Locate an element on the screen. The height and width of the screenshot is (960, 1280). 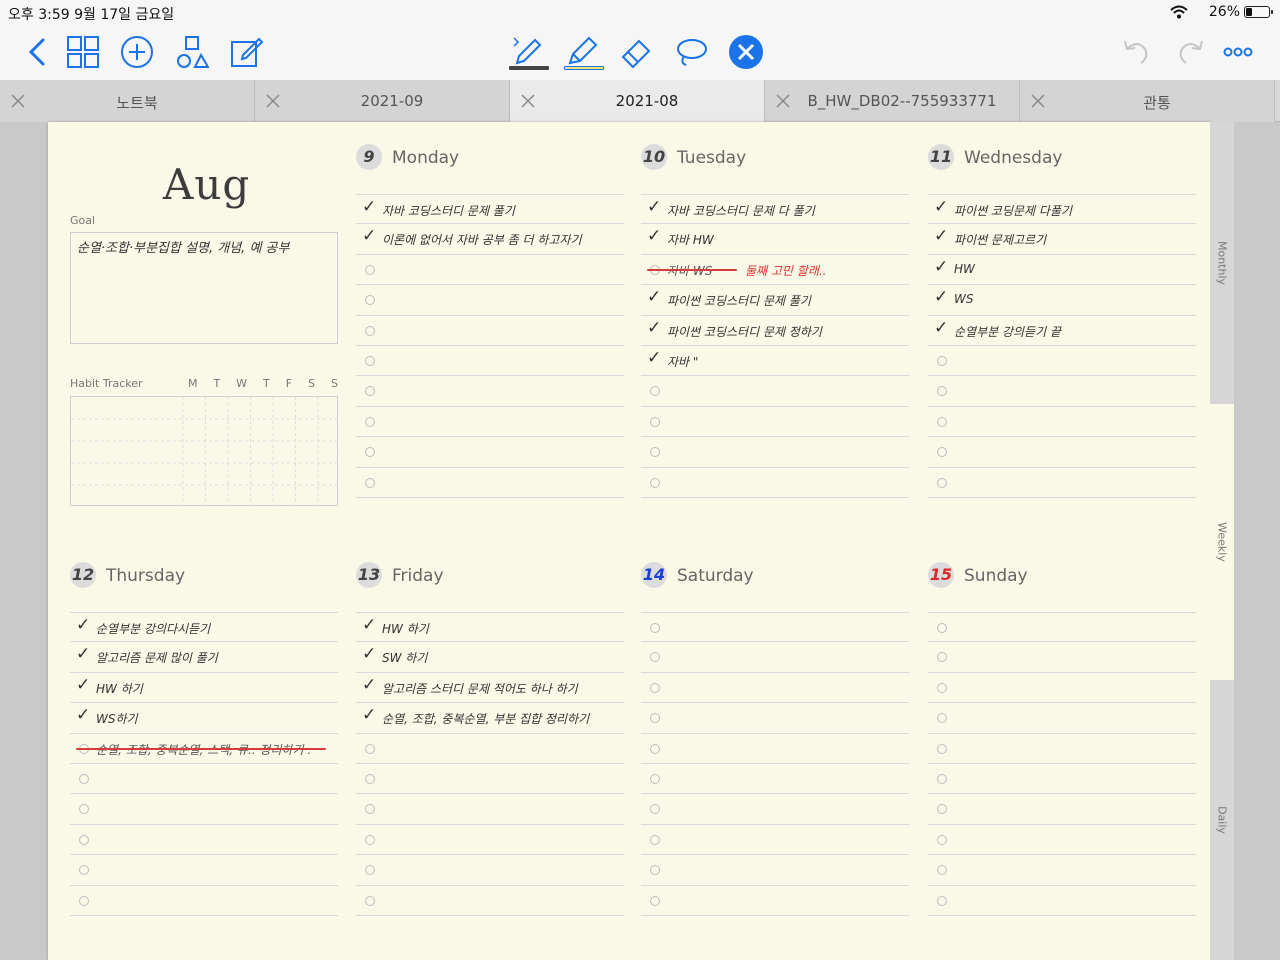
goal-box: 순열·조합·부분집합 설명, 개념, 예 공부 is located at coordinates (204, 288).